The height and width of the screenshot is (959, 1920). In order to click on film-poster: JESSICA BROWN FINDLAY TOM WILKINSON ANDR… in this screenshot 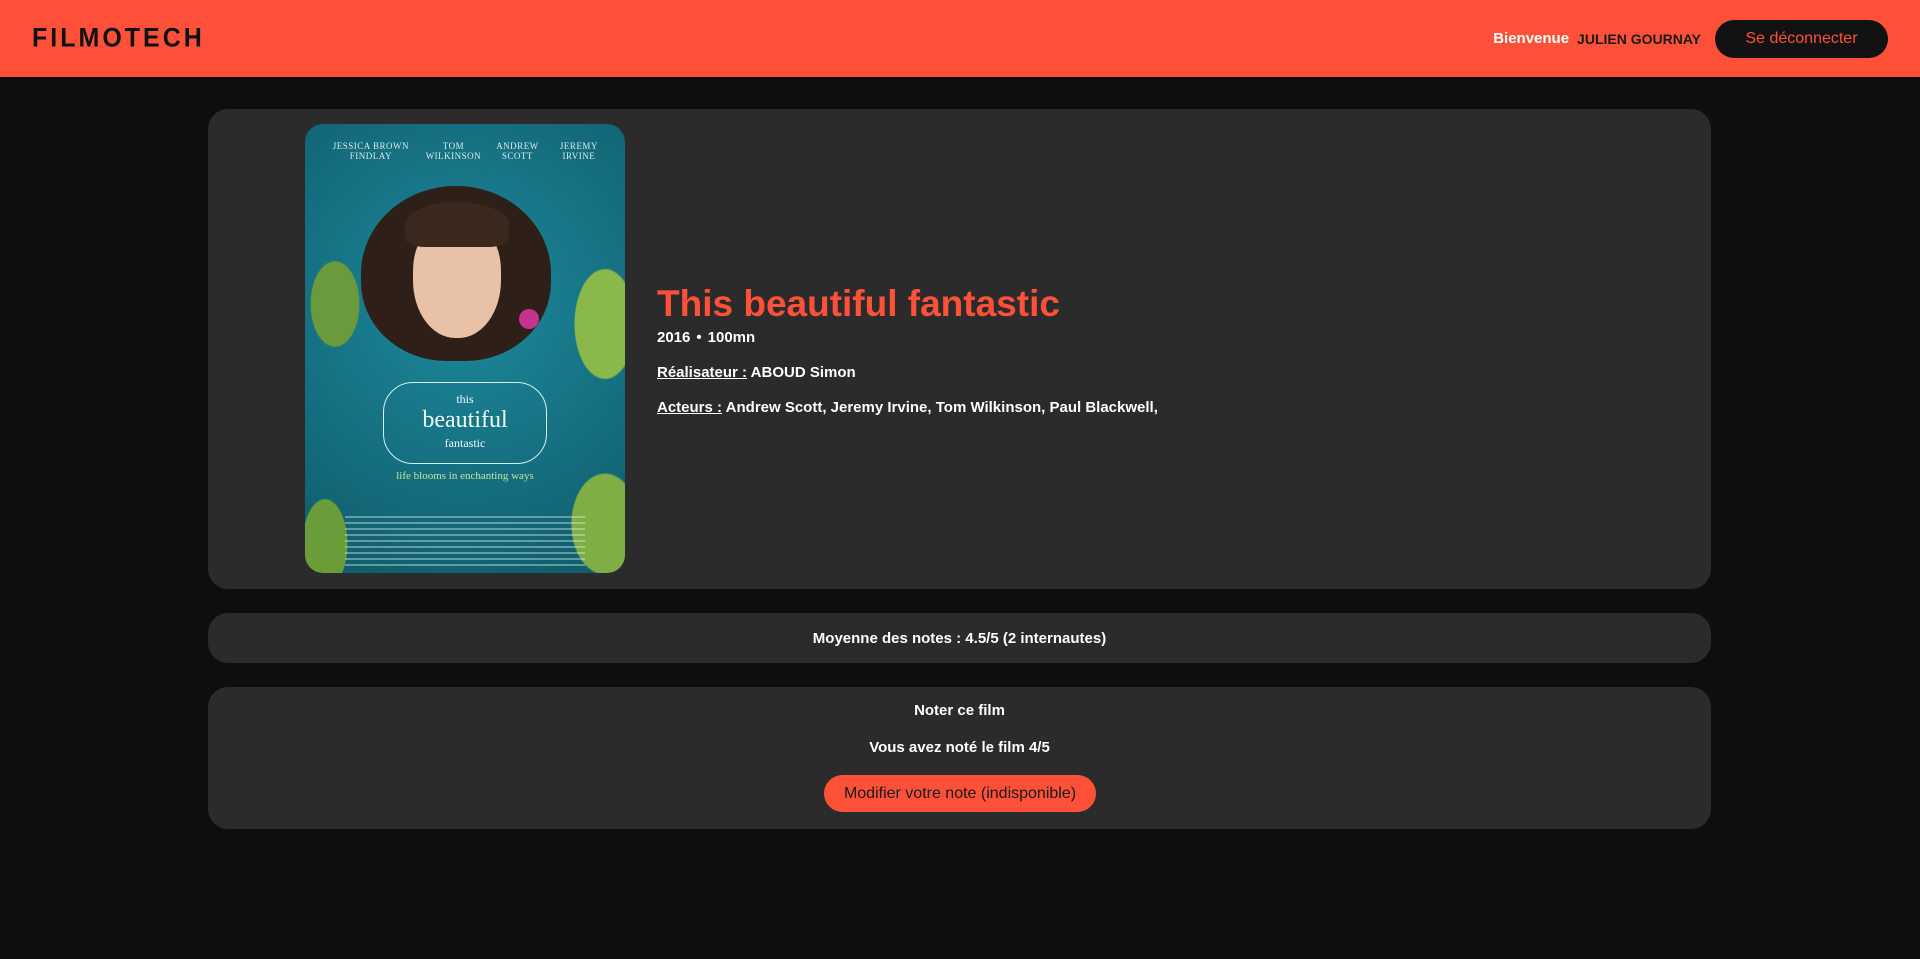, I will do `click(465, 348)`.